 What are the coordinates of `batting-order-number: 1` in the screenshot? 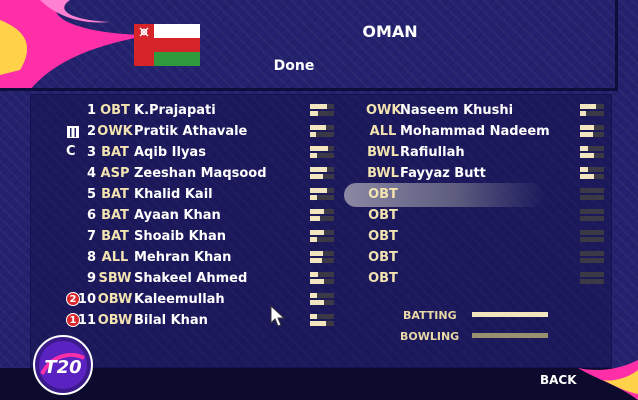 It's located at (91, 110).